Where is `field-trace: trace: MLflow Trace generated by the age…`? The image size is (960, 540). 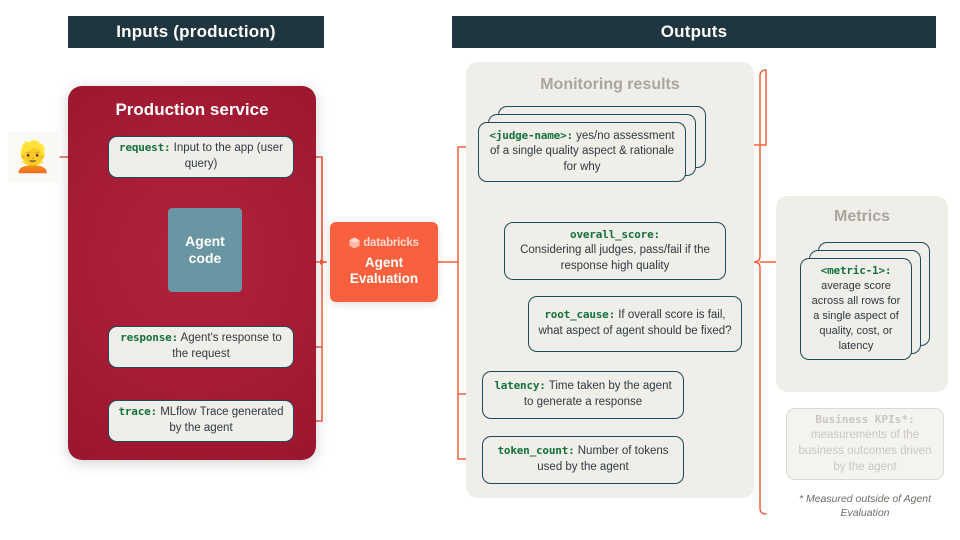 field-trace: trace: MLflow Trace generated by the age… is located at coordinates (201, 421).